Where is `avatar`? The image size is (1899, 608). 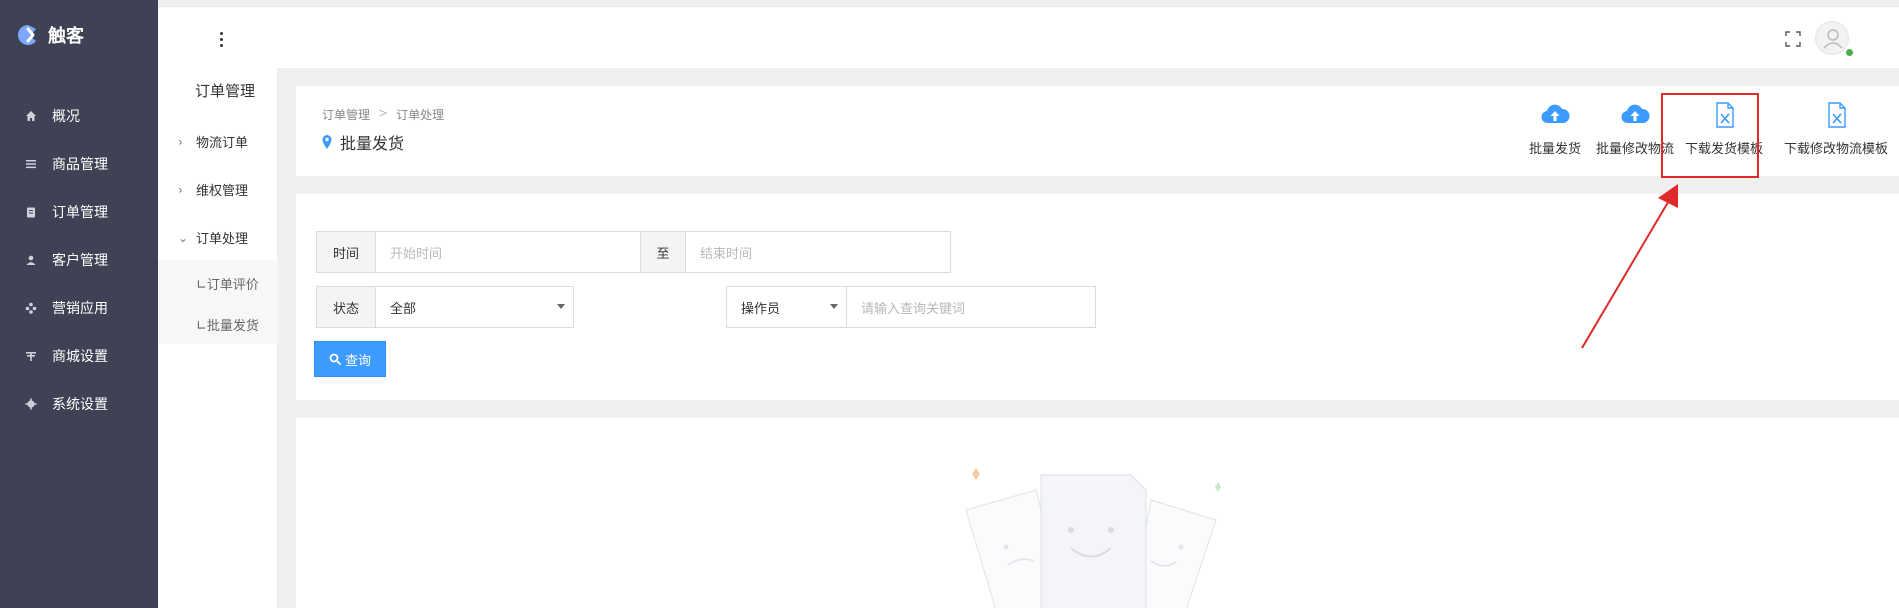 avatar is located at coordinates (1832, 38).